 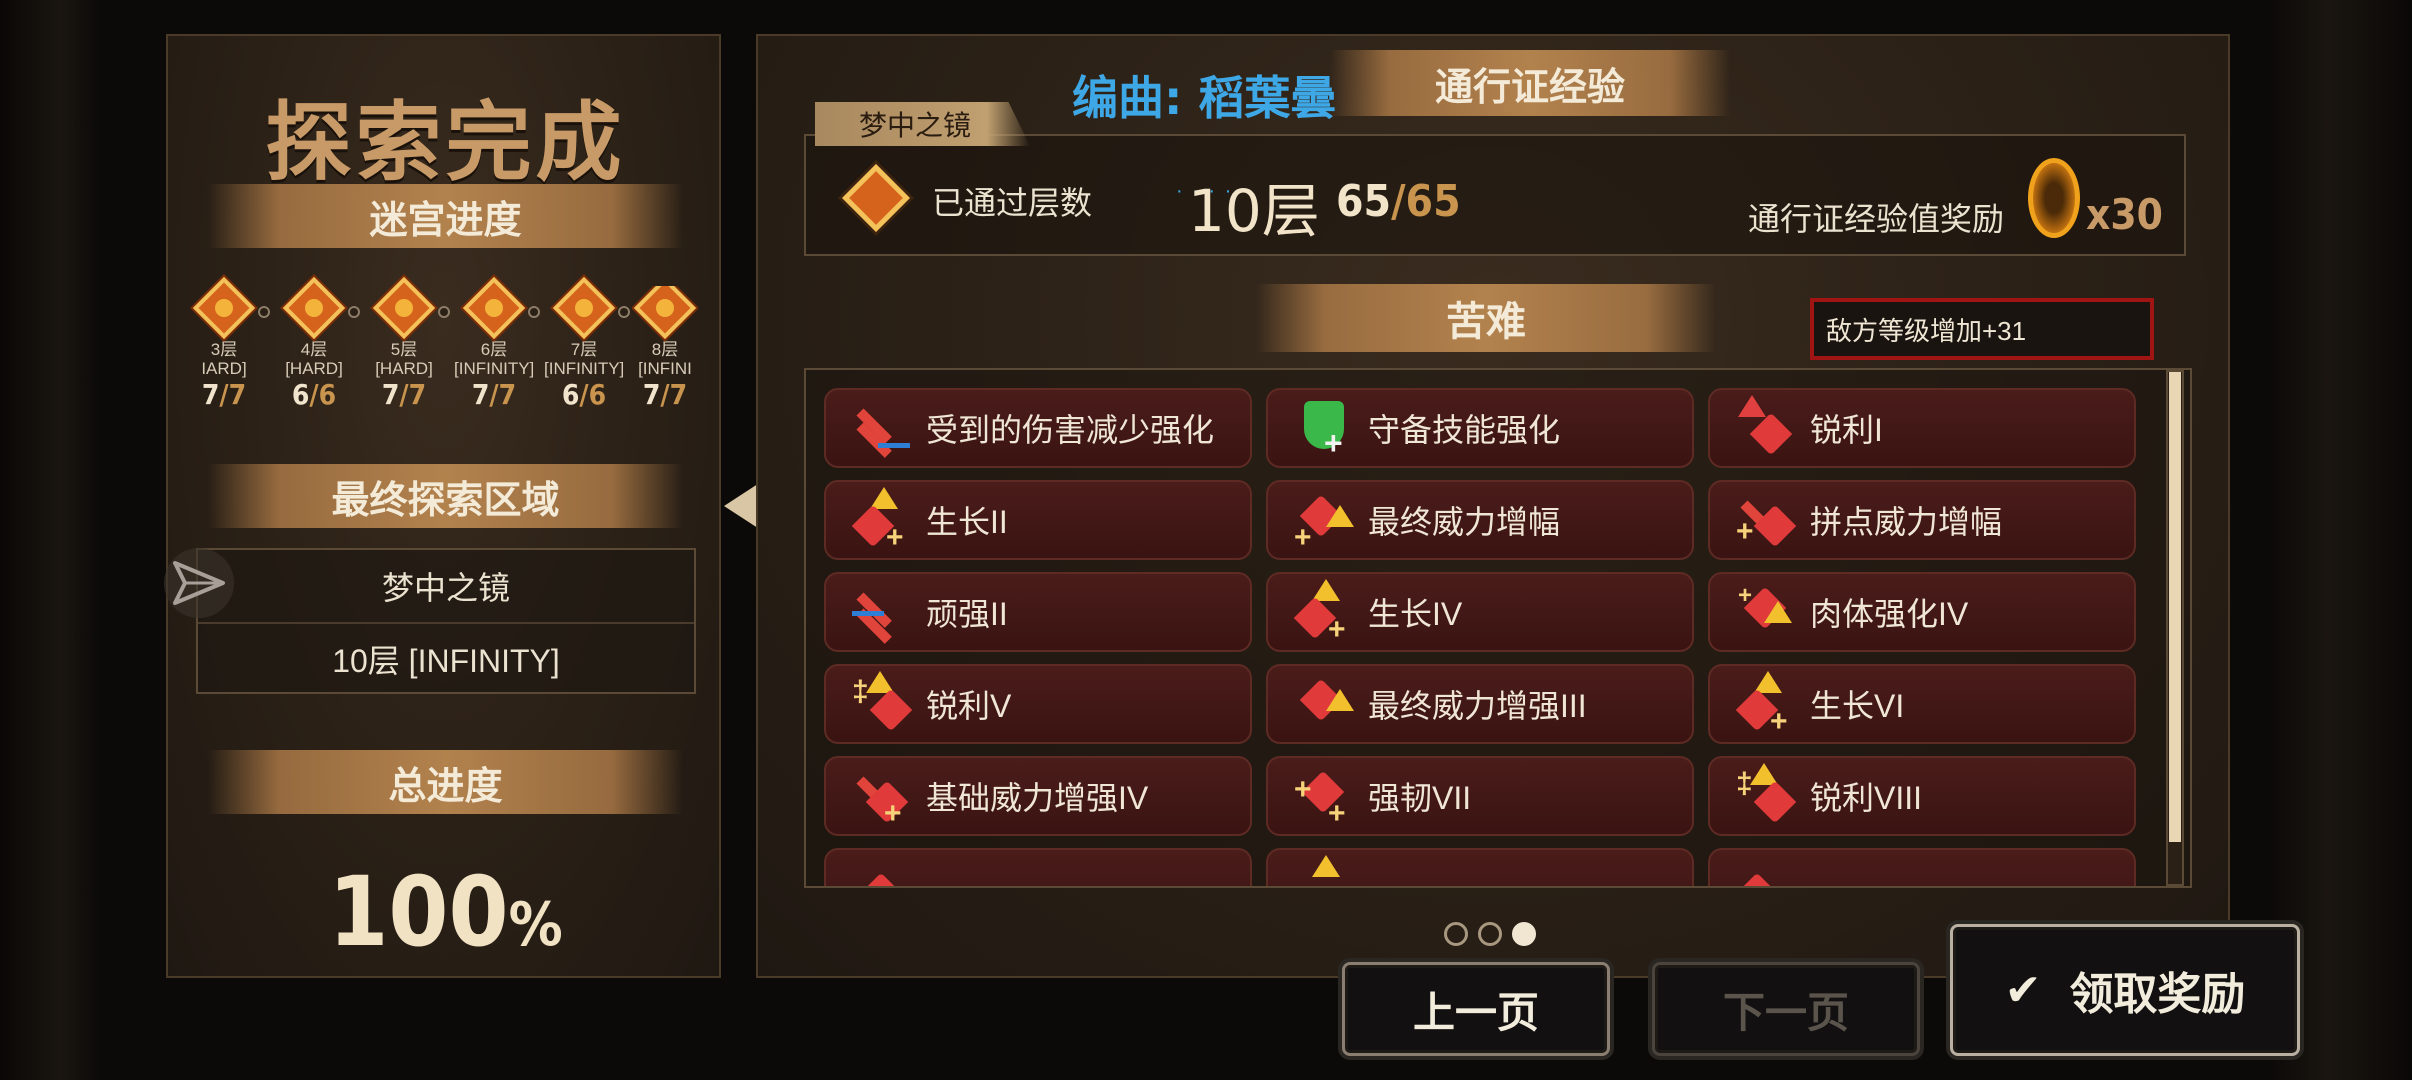 I want to click on floor-name: 6层, so click(x=494, y=349).